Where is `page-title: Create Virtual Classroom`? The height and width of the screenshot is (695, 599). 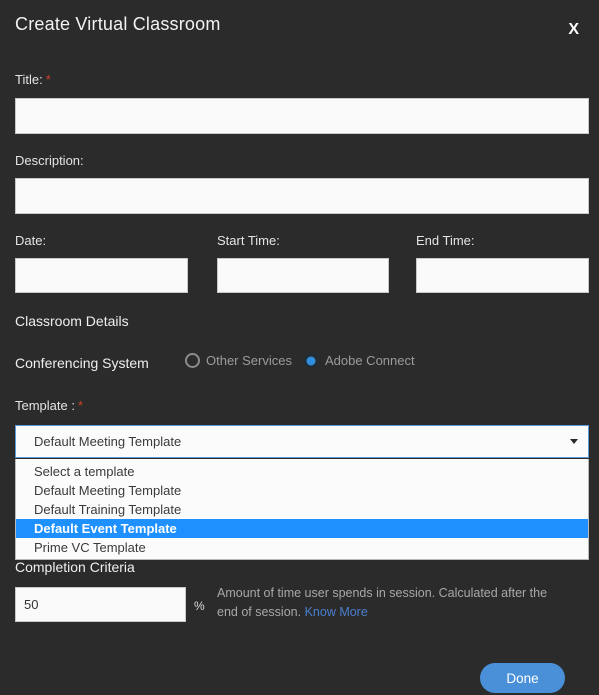
page-title: Create Virtual Classroom is located at coordinates (118, 24).